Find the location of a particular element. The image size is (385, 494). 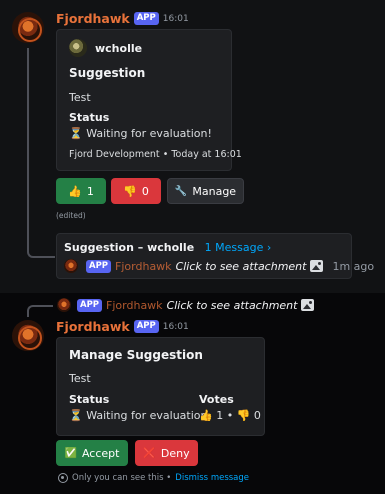

reply-text: Click to see attachment is located at coordinates (232, 305).